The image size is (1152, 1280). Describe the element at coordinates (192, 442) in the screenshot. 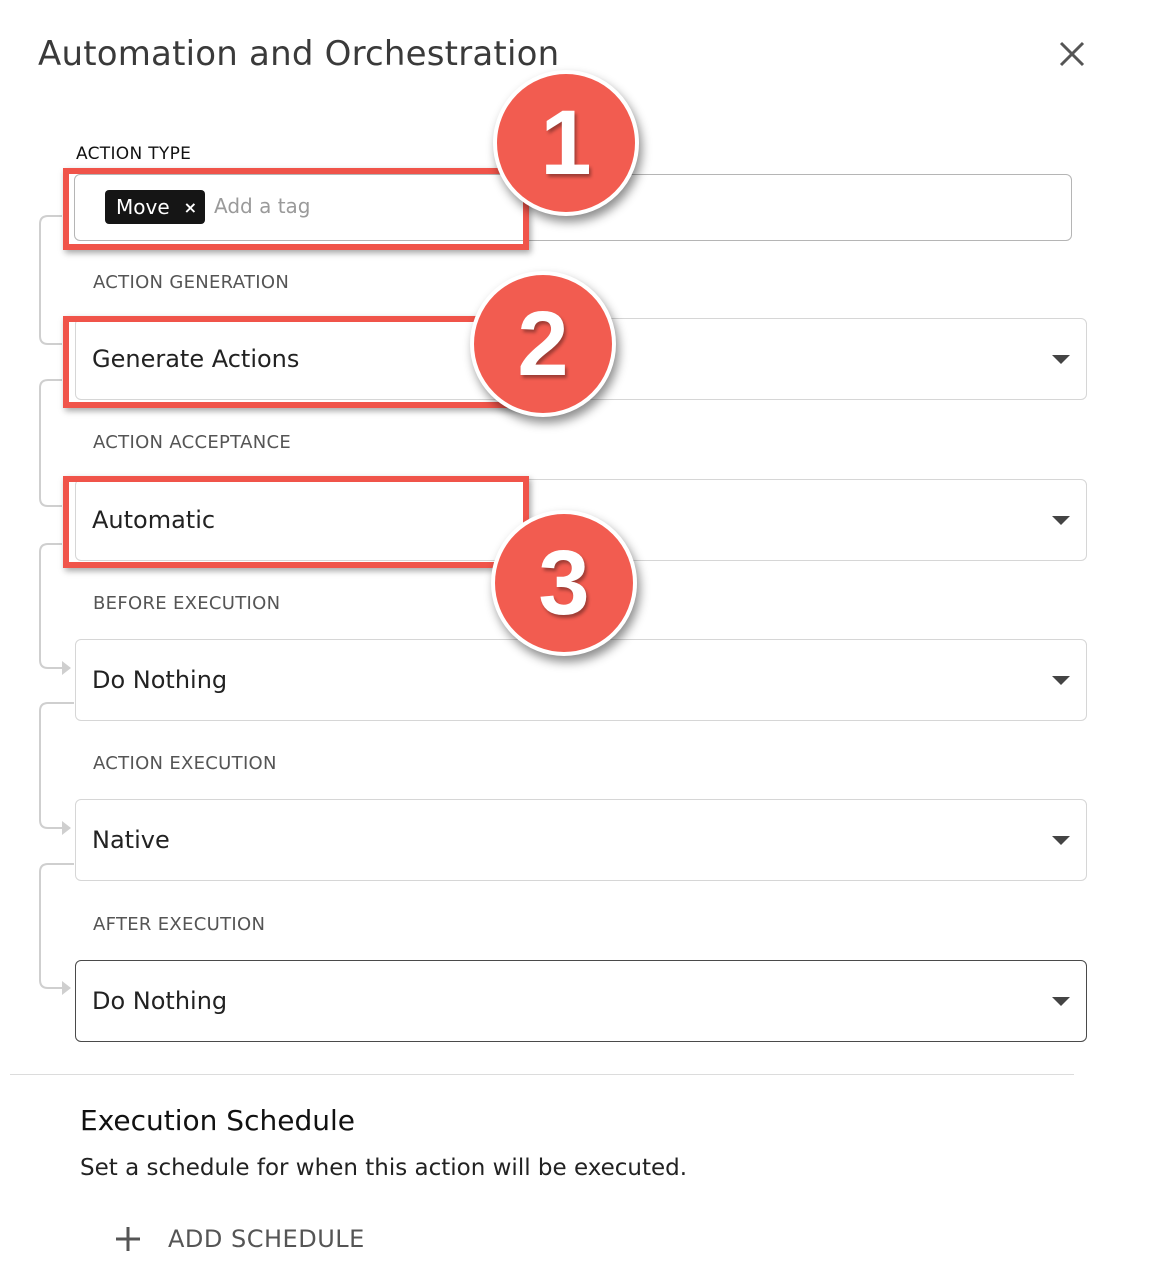

I see `action-acceptance-label: ACTION ACCEPTANCE` at that location.